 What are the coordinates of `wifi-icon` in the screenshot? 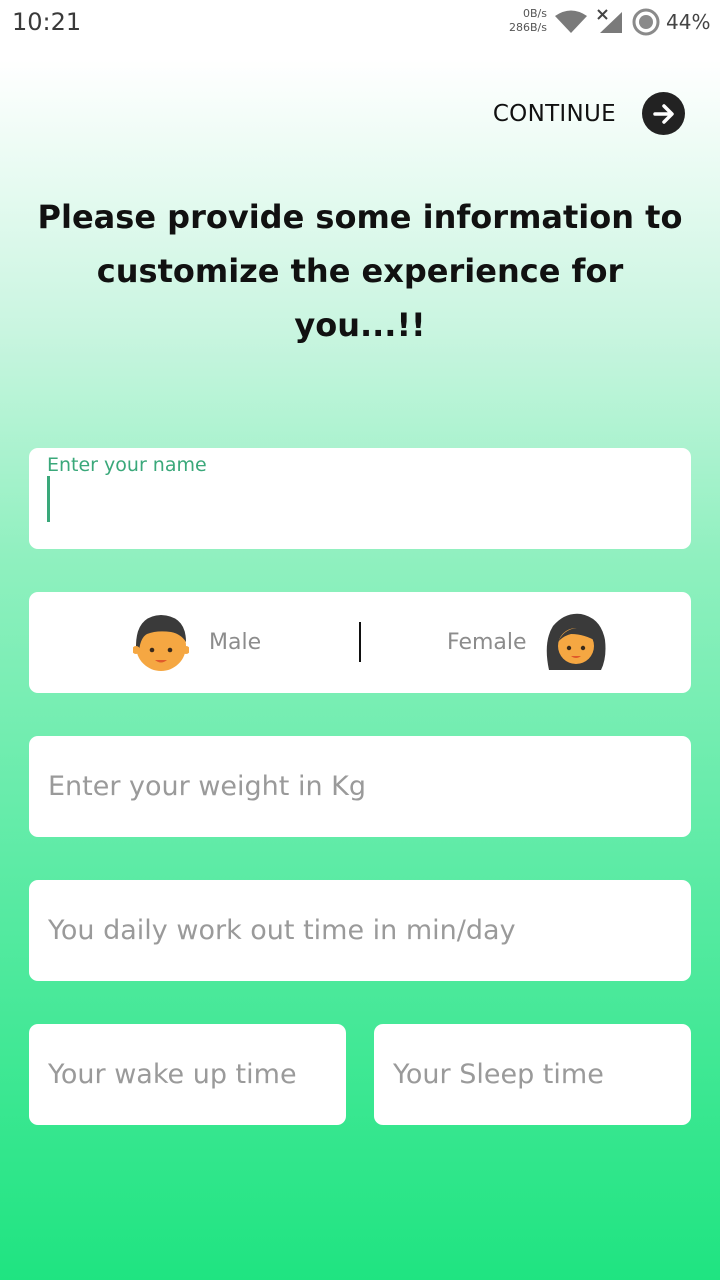 It's located at (571, 21).